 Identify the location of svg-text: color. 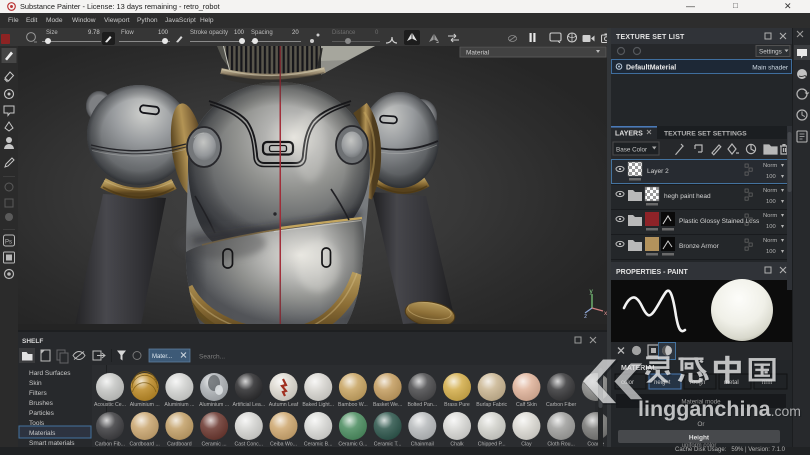
(627, 383).